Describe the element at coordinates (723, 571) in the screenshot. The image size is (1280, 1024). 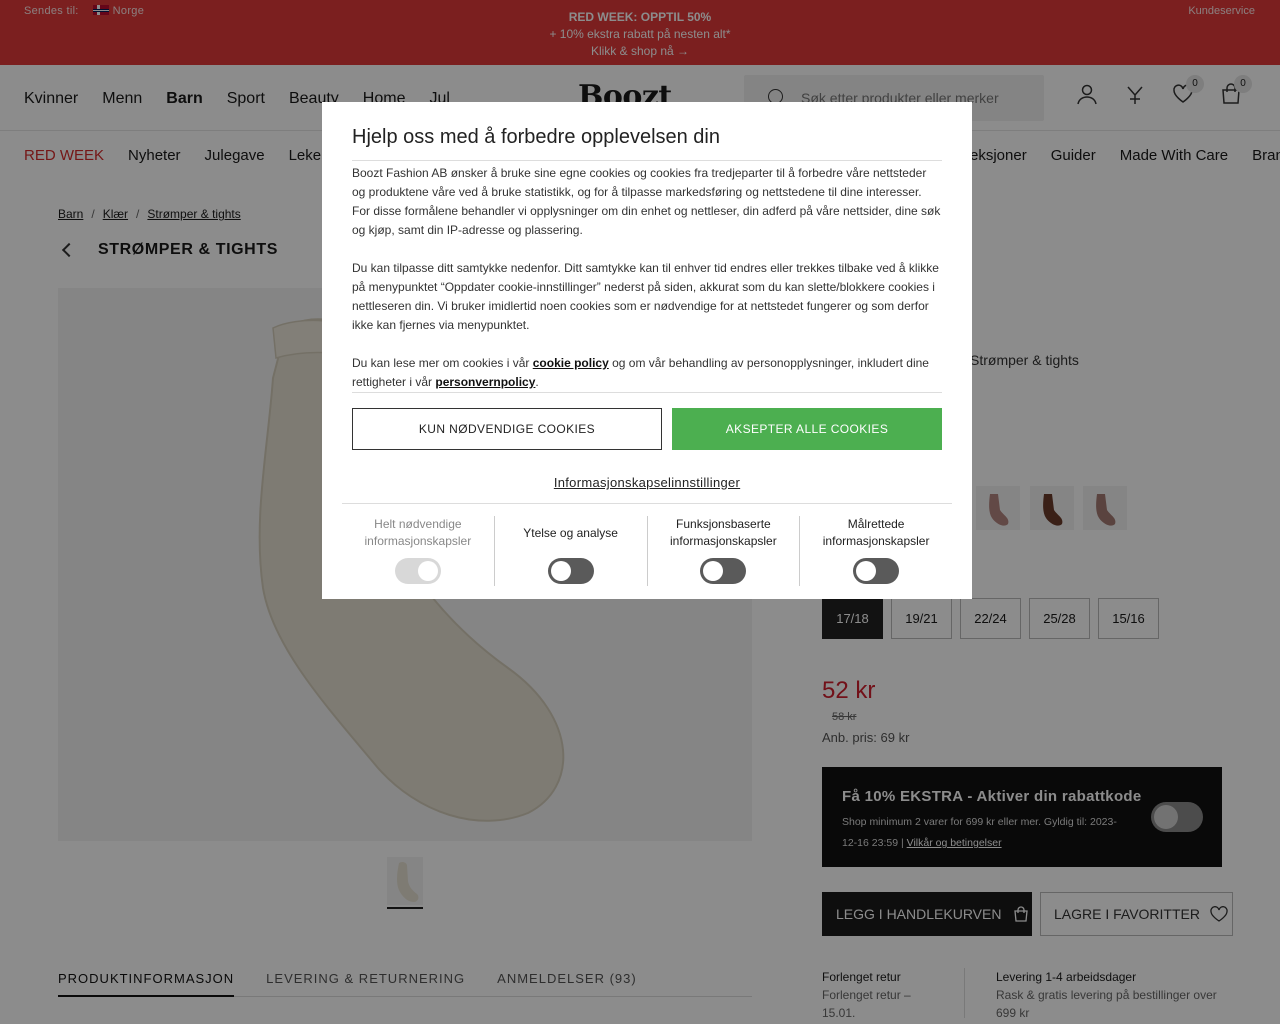
I see `functional-toggle` at that location.